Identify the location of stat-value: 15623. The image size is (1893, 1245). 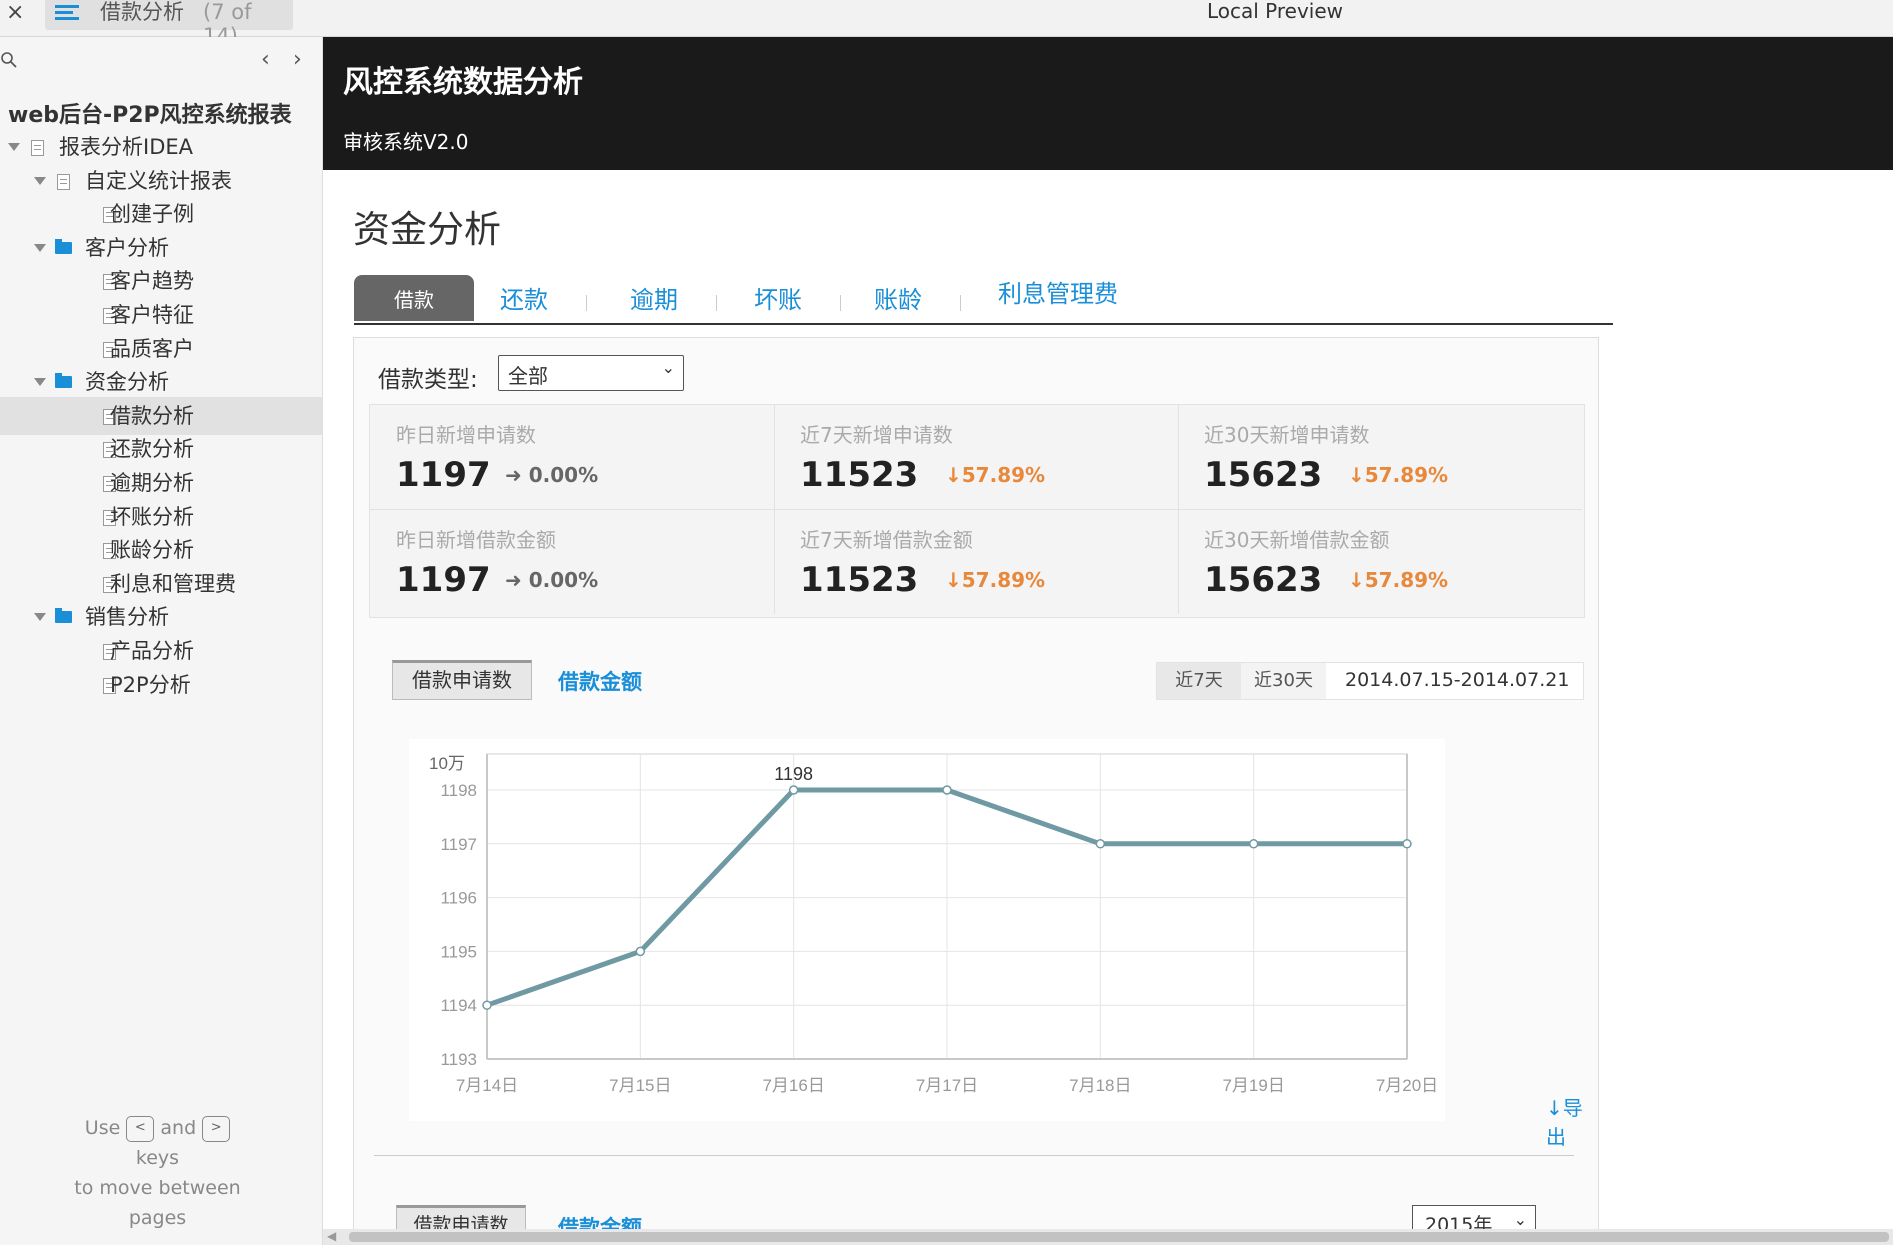
(1263, 475).